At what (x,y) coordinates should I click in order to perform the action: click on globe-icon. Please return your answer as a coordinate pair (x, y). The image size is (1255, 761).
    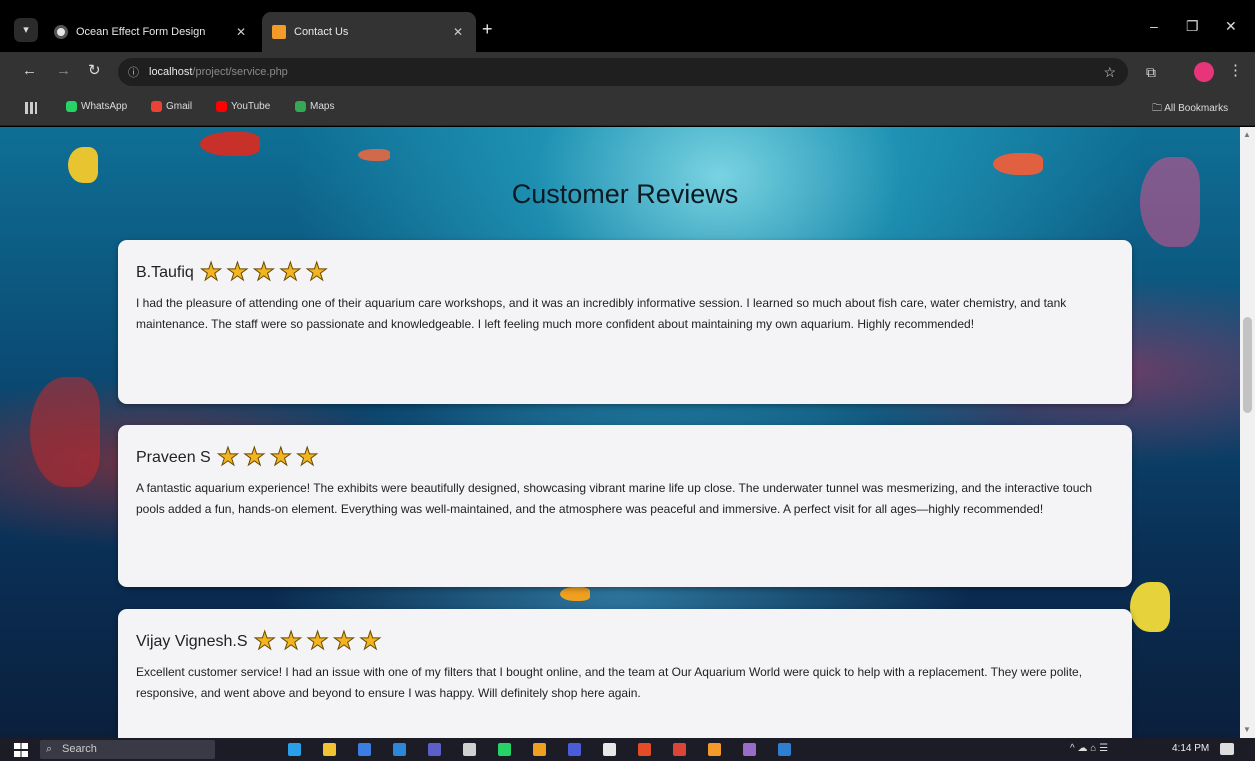
    Looking at the image, I should click on (61, 32).